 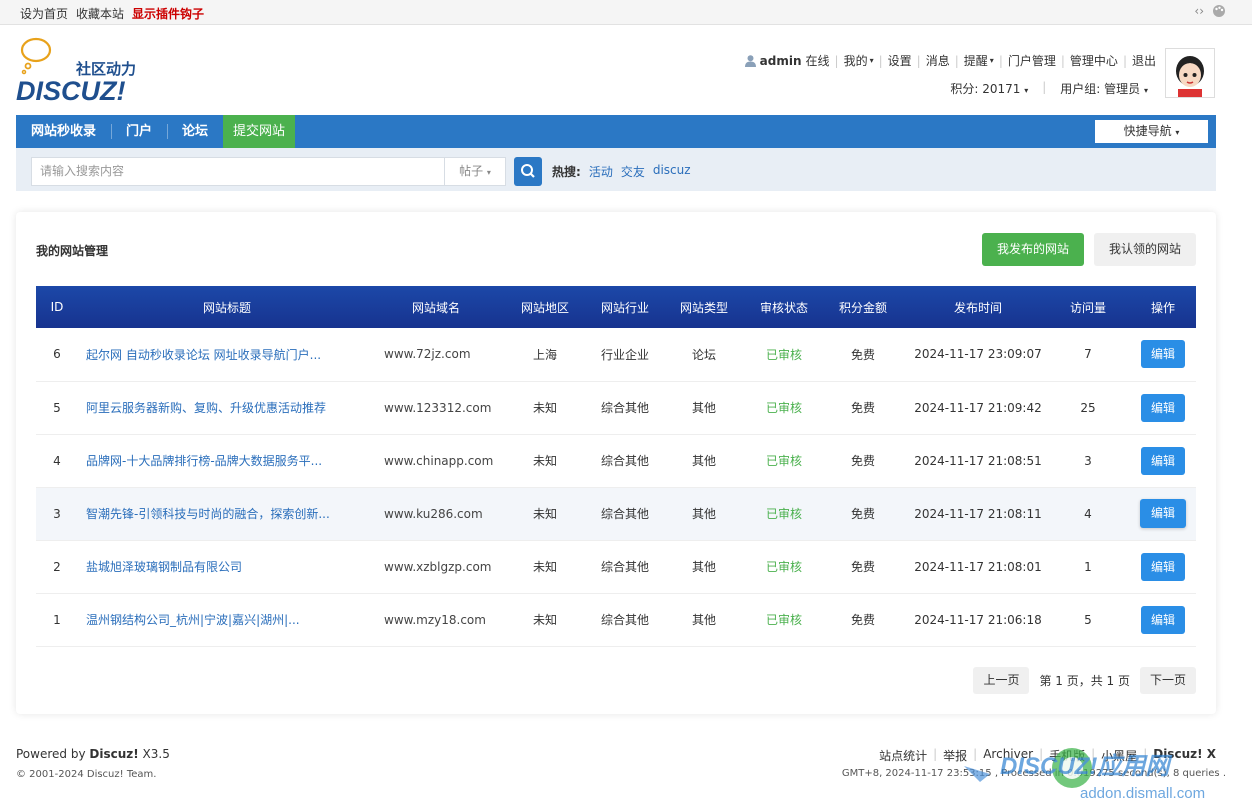 What do you see at coordinates (1033, 249) in the screenshot?
I see `my-published-sites-button: 我发布的网站` at bounding box center [1033, 249].